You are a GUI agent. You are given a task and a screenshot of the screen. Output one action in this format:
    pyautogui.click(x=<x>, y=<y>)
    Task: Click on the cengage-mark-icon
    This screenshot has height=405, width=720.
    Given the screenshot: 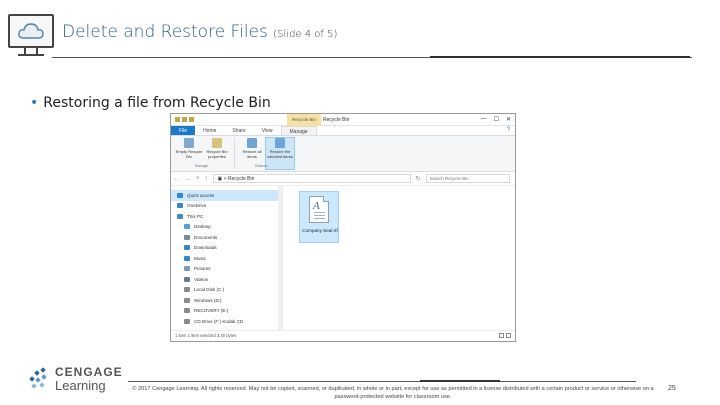 What is the action you would take?
    pyautogui.click(x=40, y=379)
    